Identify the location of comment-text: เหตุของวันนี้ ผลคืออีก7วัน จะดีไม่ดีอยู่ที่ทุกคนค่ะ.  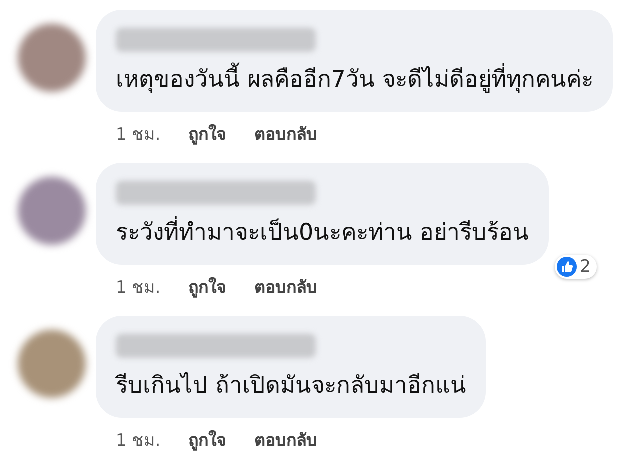
(355, 80).